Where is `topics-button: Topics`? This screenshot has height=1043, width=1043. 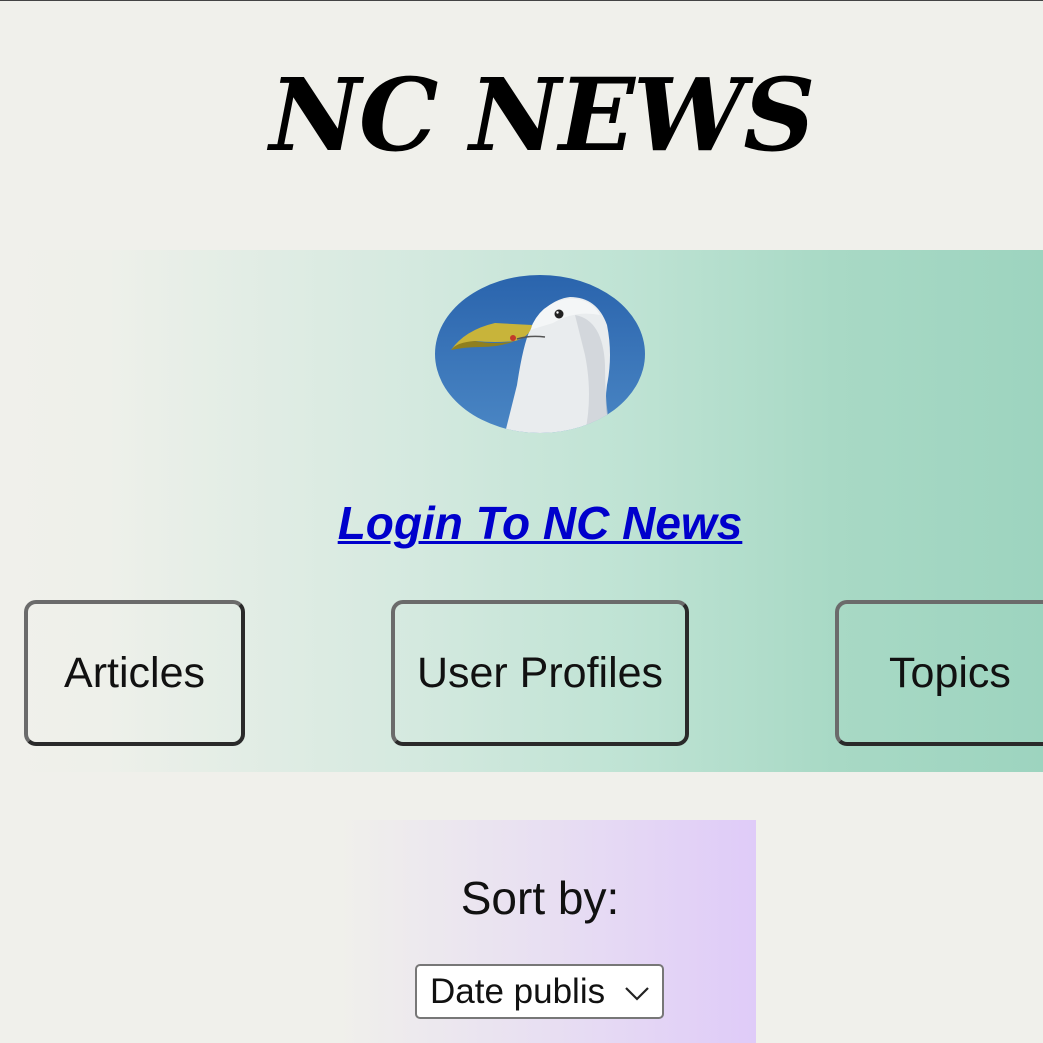
topics-button: Topics is located at coordinates (939, 673).